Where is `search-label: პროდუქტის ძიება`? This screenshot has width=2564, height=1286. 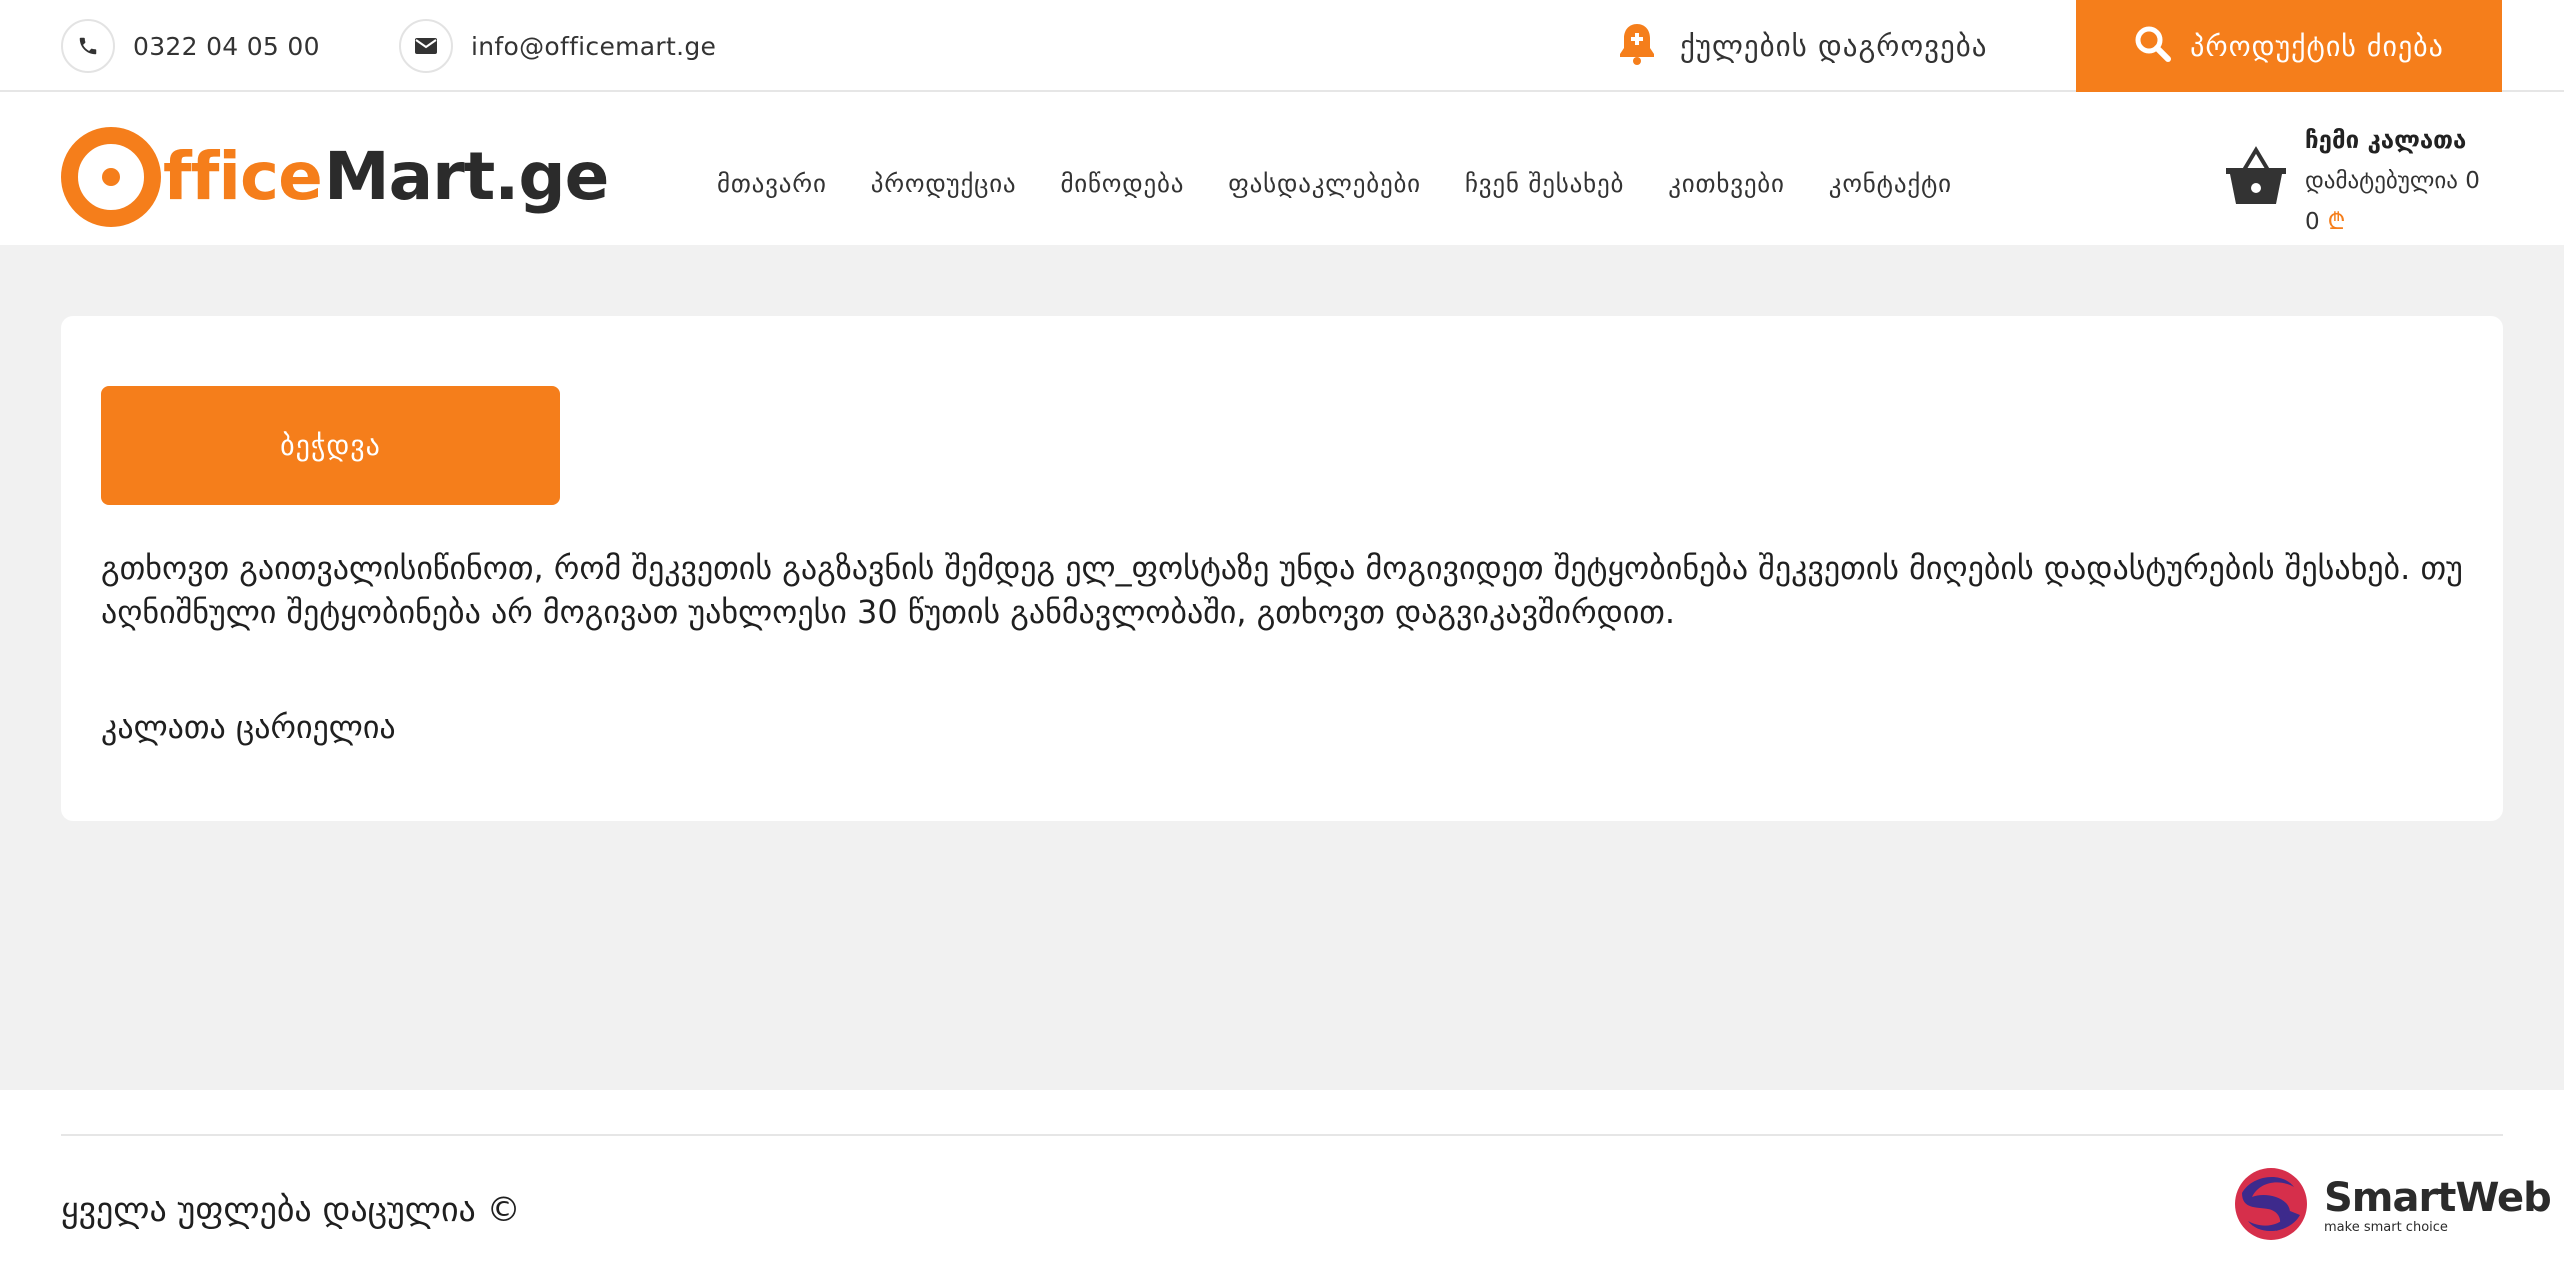 search-label: პროდუქტის ძიება is located at coordinates (2317, 46).